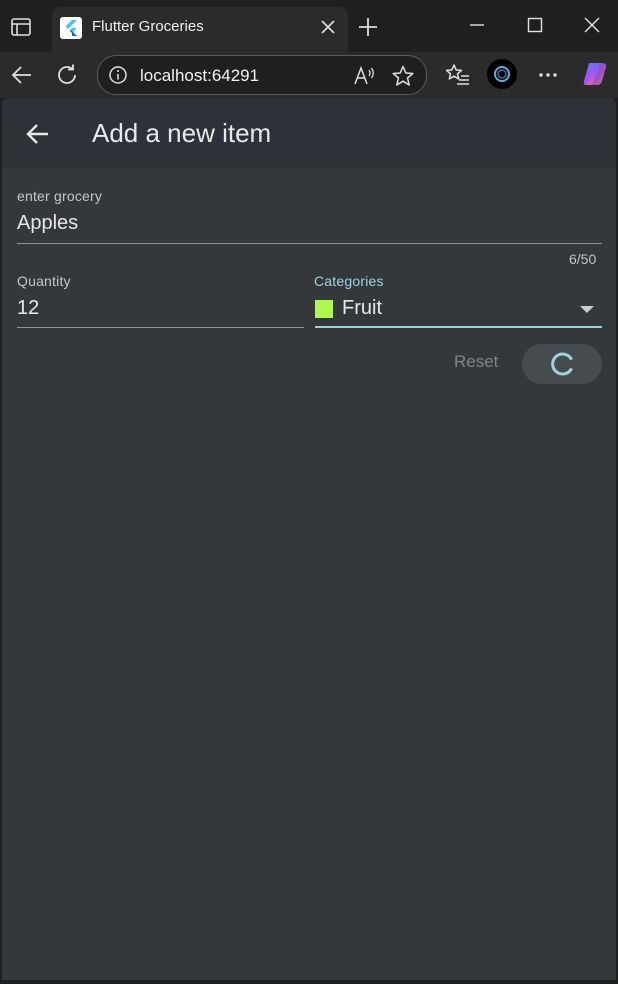 Image resolution: width=618 pixels, height=984 pixels. I want to click on categories-field-label: Categories, so click(349, 281).